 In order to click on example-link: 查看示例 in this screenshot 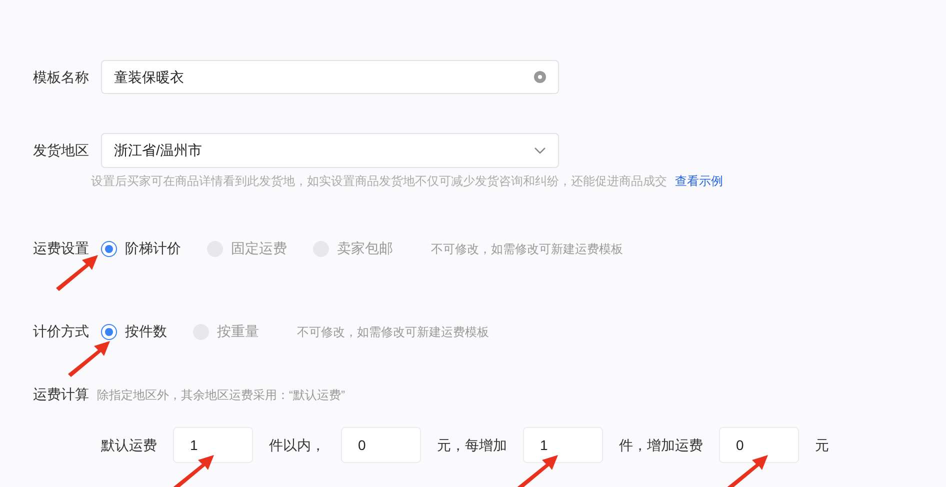, I will do `click(699, 181)`.